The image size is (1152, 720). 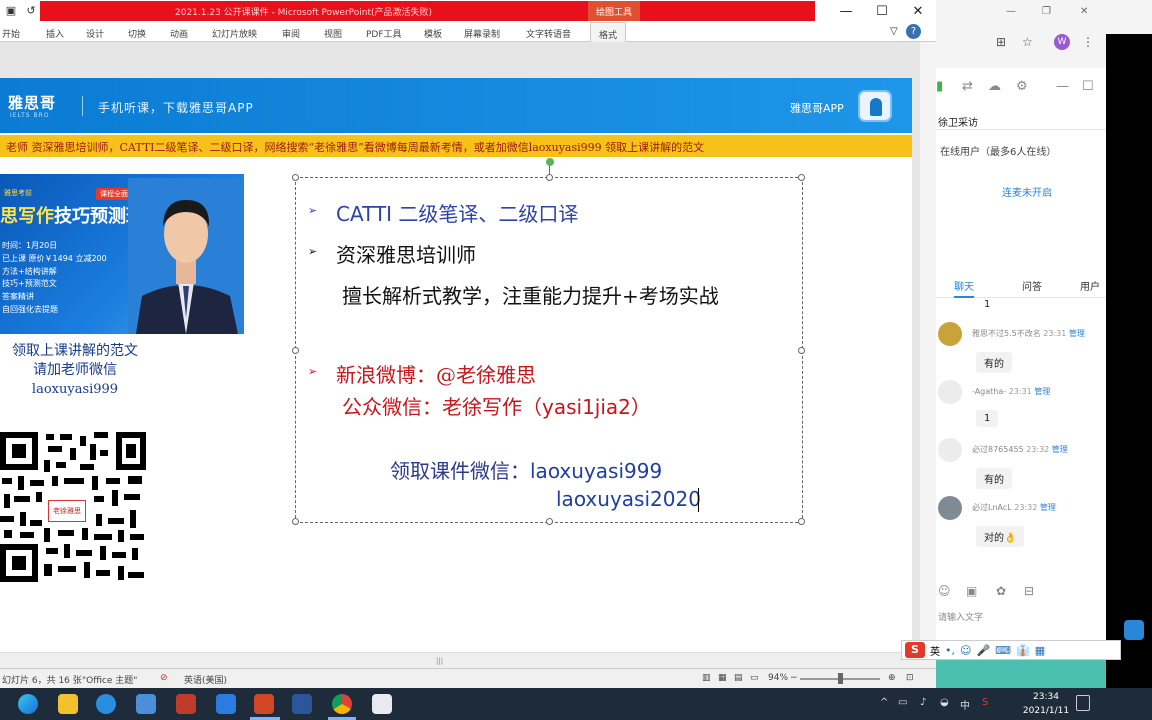 I want to click on close-browser-icon: ✕, so click(x=1084, y=11).